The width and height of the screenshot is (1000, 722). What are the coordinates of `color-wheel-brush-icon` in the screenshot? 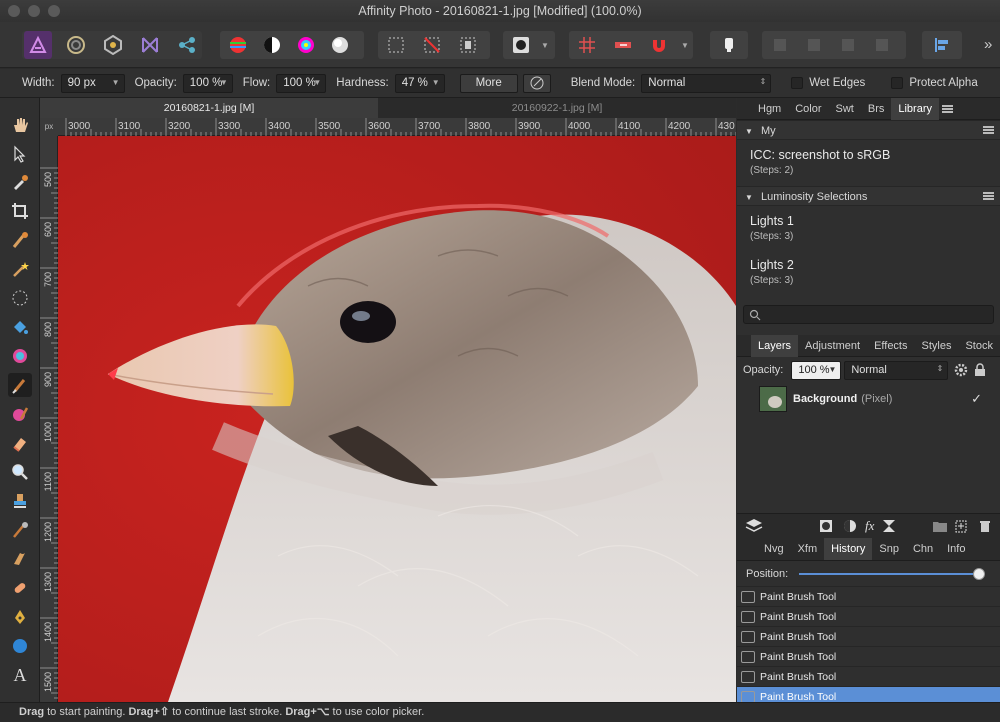 It's located at (20, 356).